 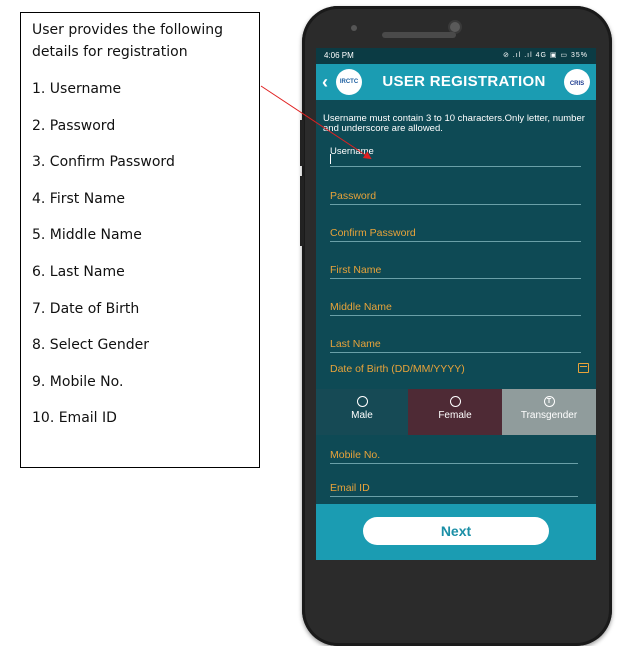 What do you see at coordinates (362, 415) in the screenshot?
I see `gender-male-label: Male` at bounding box center [362, 415].